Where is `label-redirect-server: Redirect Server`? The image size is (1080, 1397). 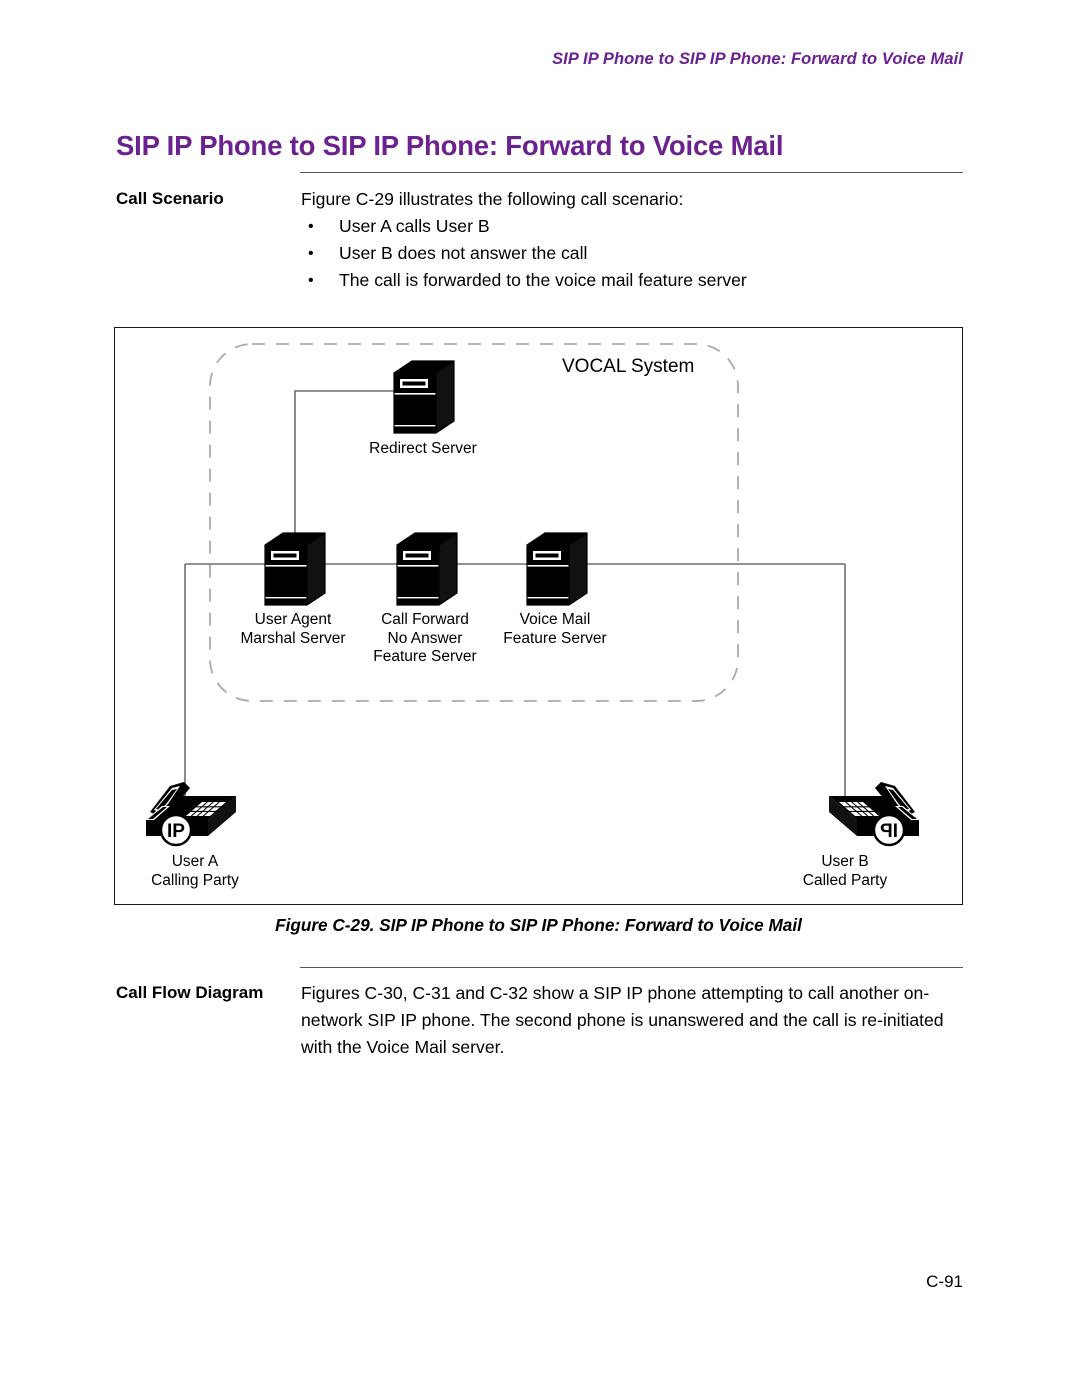
label-redirect-server: Redirect Server is located at coordinates (423, 448).